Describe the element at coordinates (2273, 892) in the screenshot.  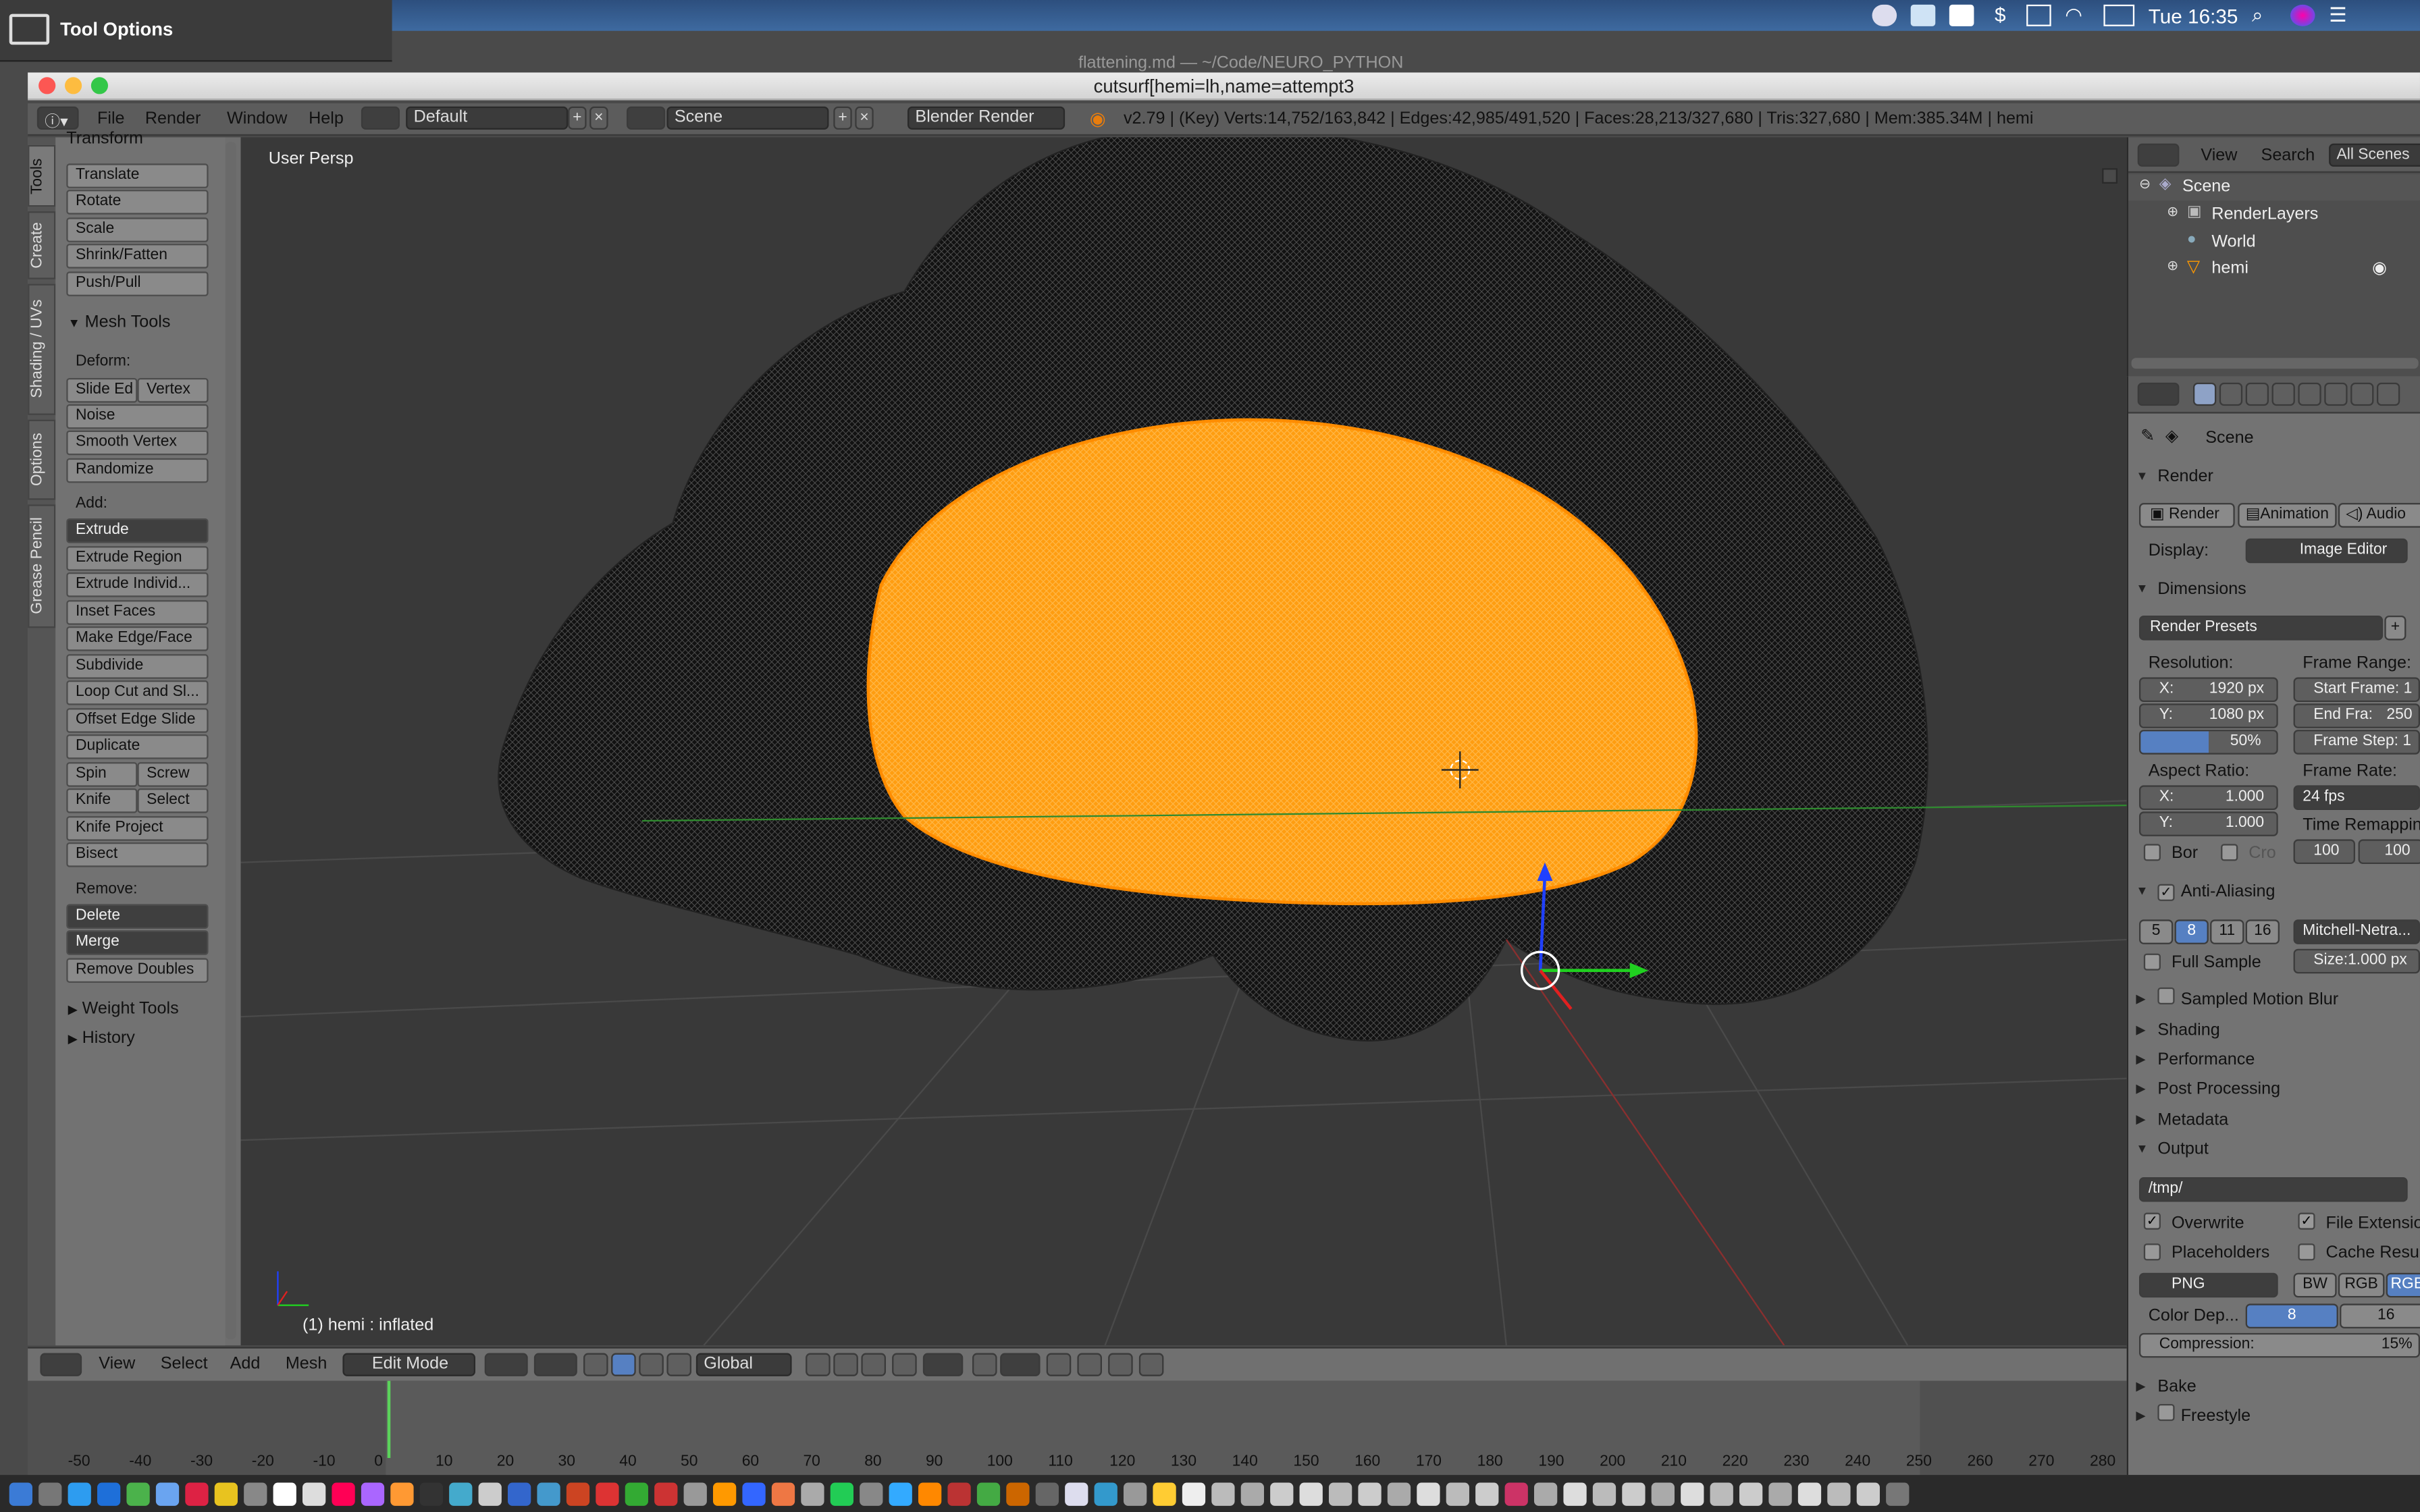
I see `anti-aliasing-section-header: ▼ ✓ Anti-Aliasing` at that location.